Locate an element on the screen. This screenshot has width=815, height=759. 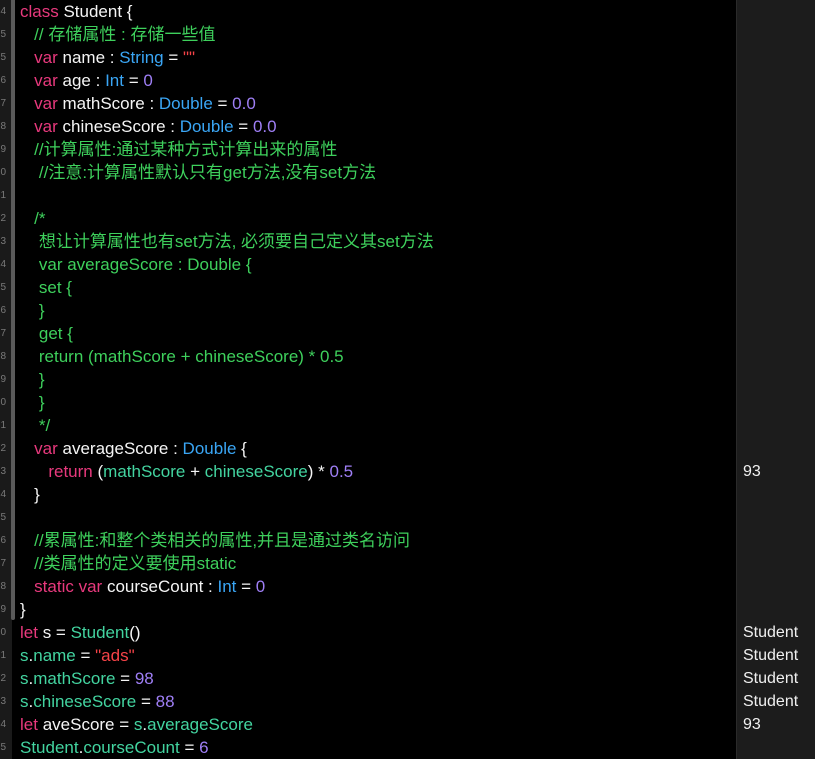
code-line: var age : Int = 0 is located at coordinates (86, 80).